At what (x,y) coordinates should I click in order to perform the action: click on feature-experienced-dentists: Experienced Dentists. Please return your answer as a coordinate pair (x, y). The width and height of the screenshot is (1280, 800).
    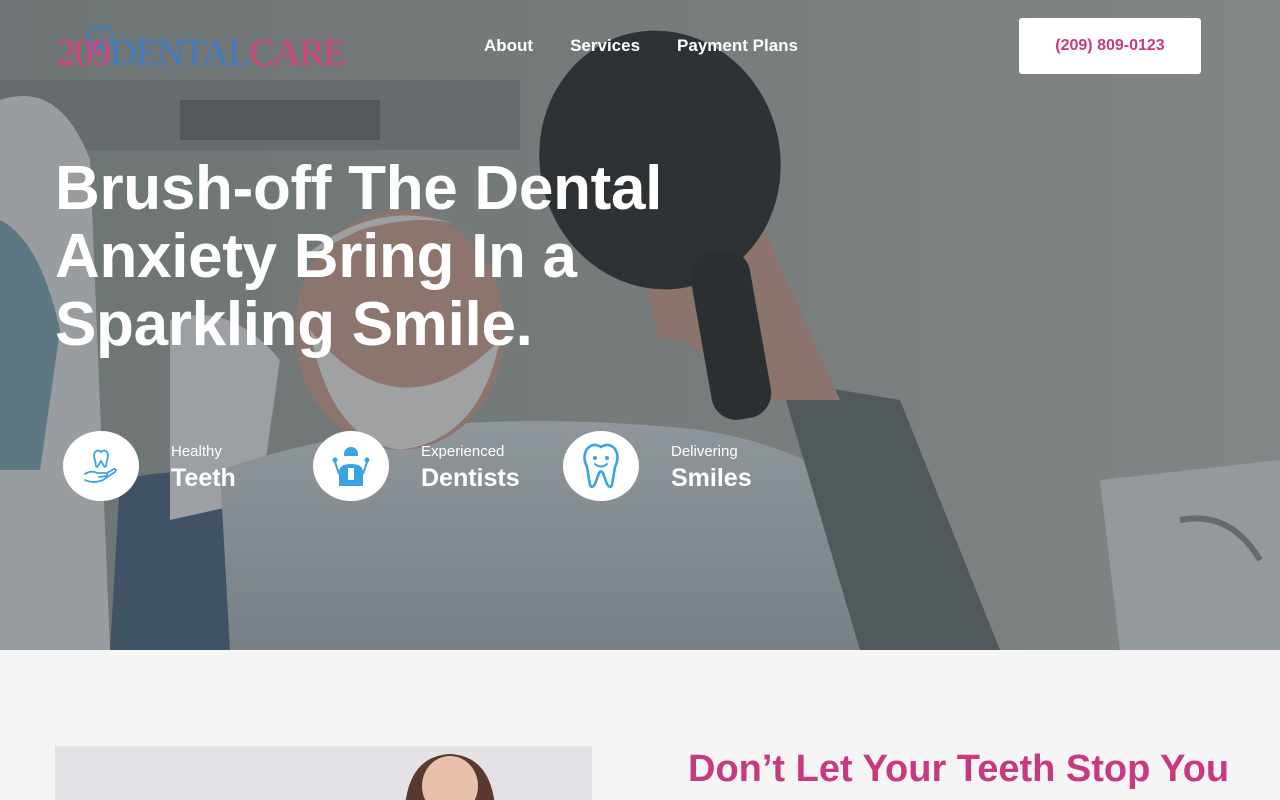
    Looking at the image, I should click on (428, 466).